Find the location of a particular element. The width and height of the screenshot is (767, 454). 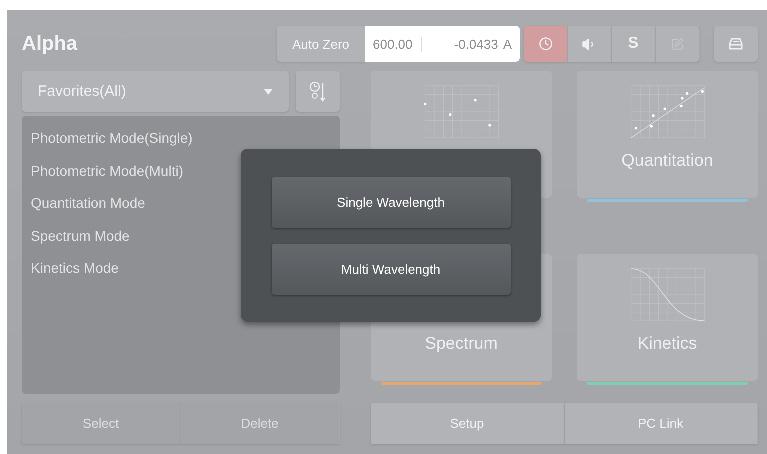

wavelength-value: 600.00 is located at coordinates (397, 44).